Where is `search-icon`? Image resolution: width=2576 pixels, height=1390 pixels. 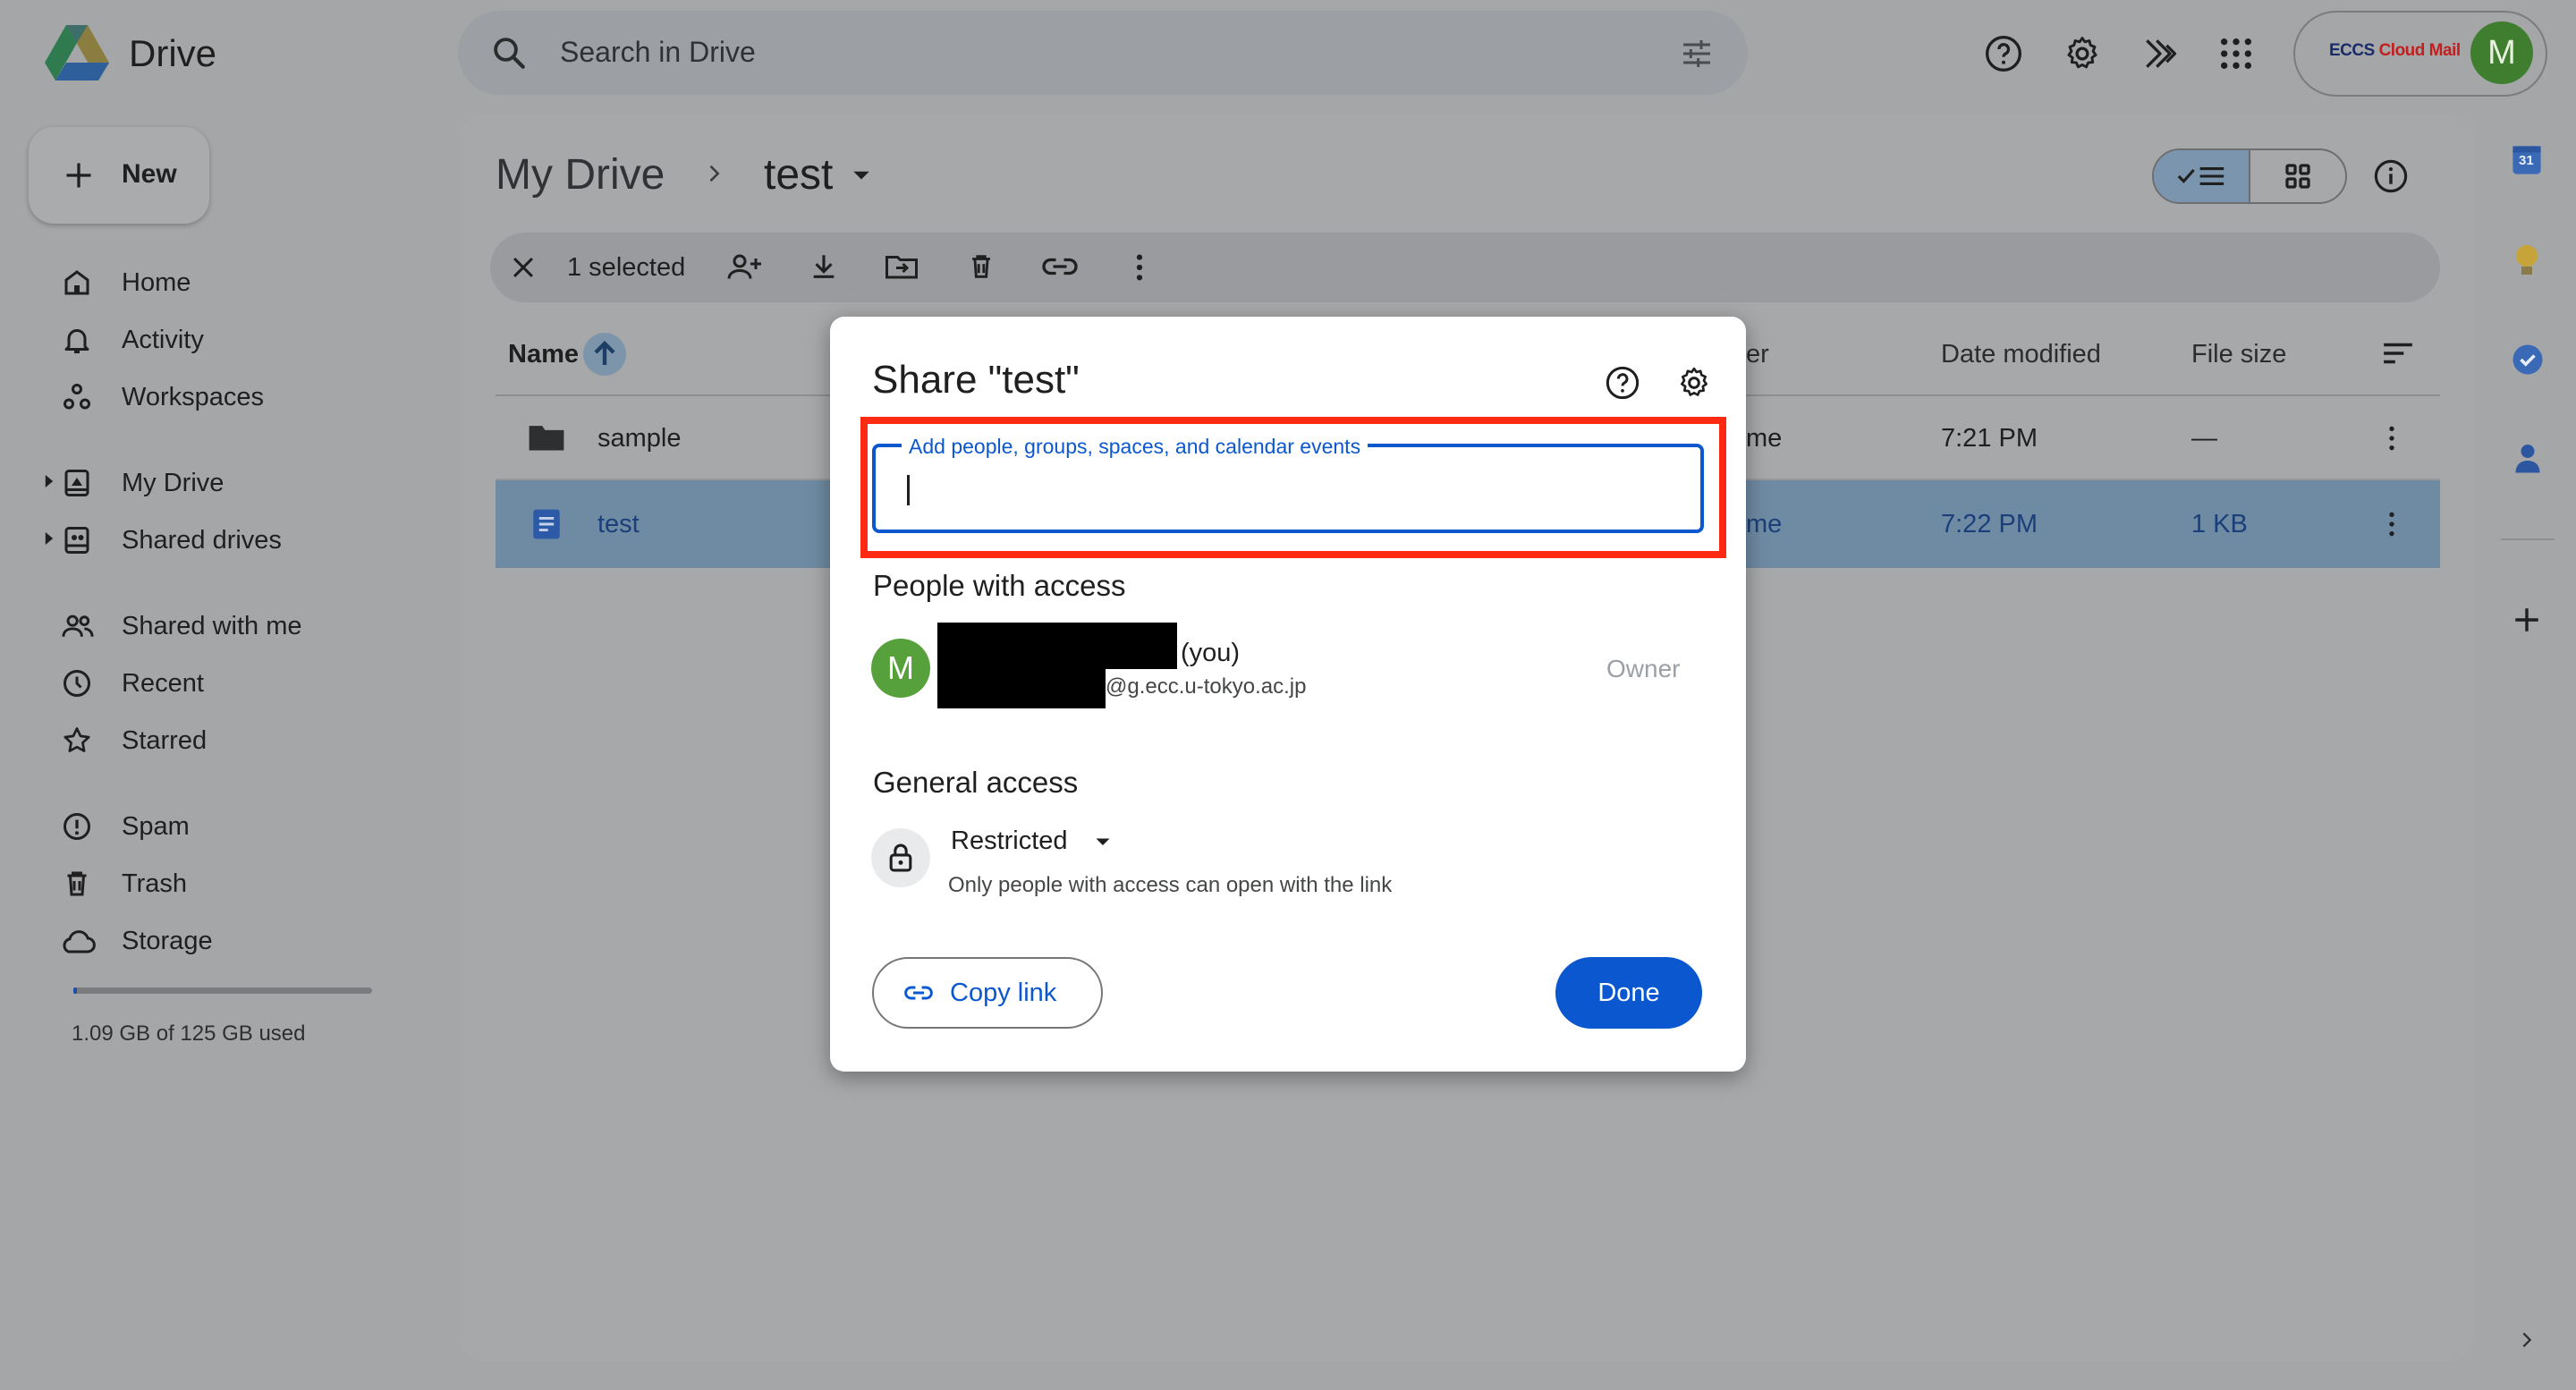 search-icon is located at coordinates (509, 53).